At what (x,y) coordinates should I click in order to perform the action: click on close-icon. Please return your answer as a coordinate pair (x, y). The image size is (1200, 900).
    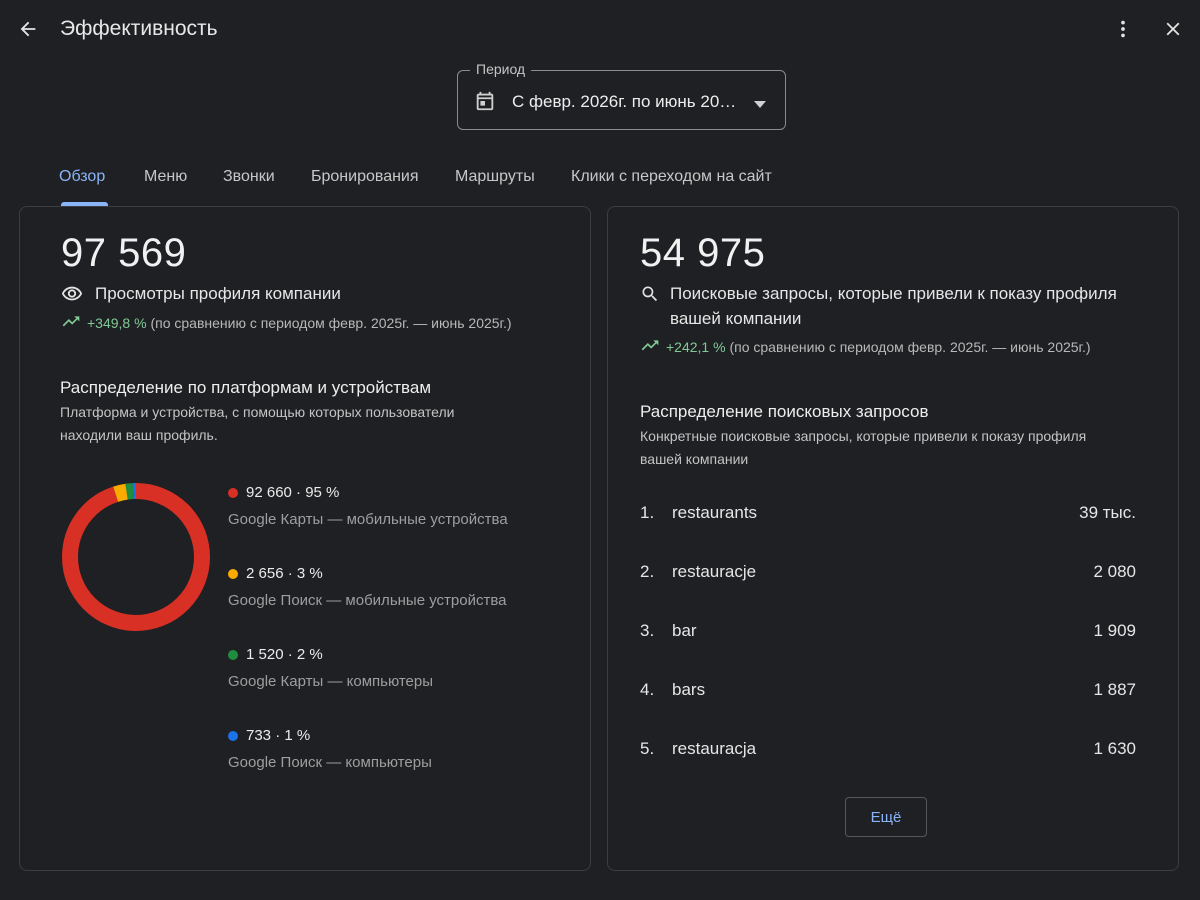
    Looking at the image, I should click on (1173, 29).